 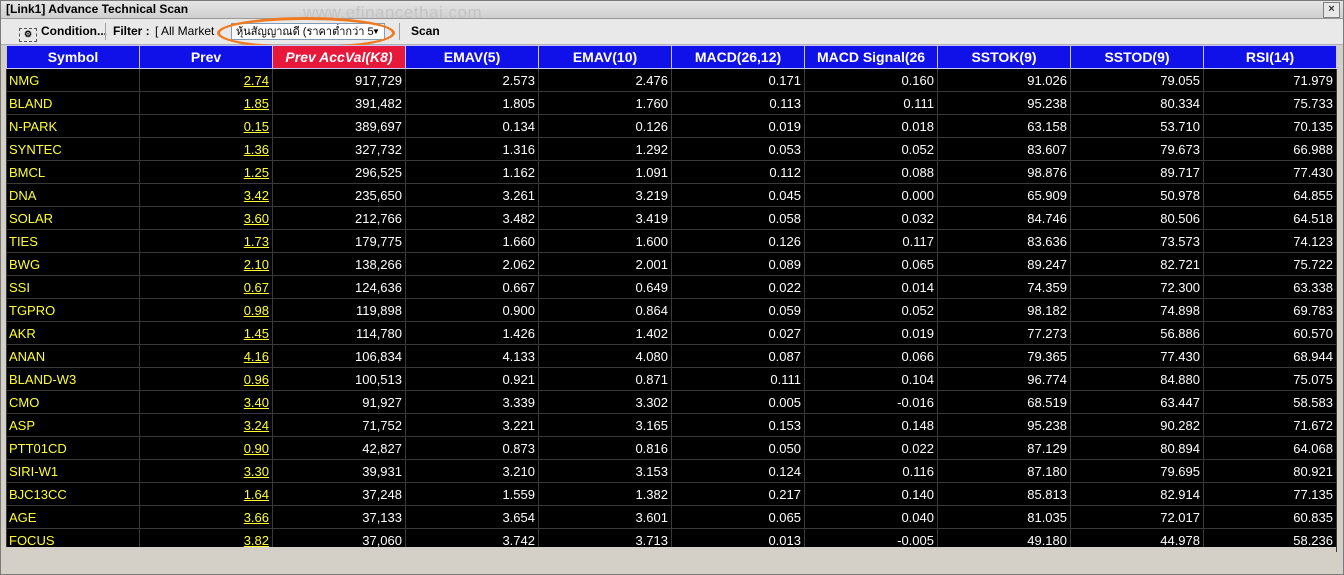 I want to click on prev-link-cell: 0.15, so click(x=206, y=126).